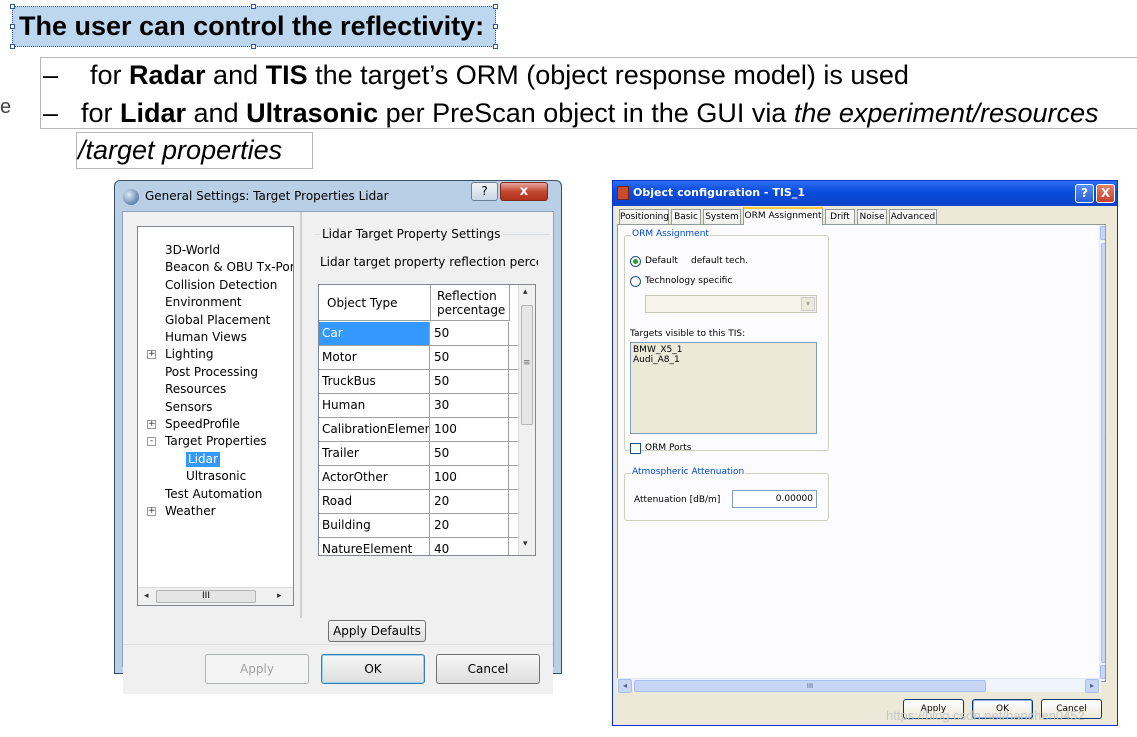  What do you see at coordinates (151, 442) in the screenshot?
I see `tree-expand-toggle-icon: -` at bounding box center [151, 442].